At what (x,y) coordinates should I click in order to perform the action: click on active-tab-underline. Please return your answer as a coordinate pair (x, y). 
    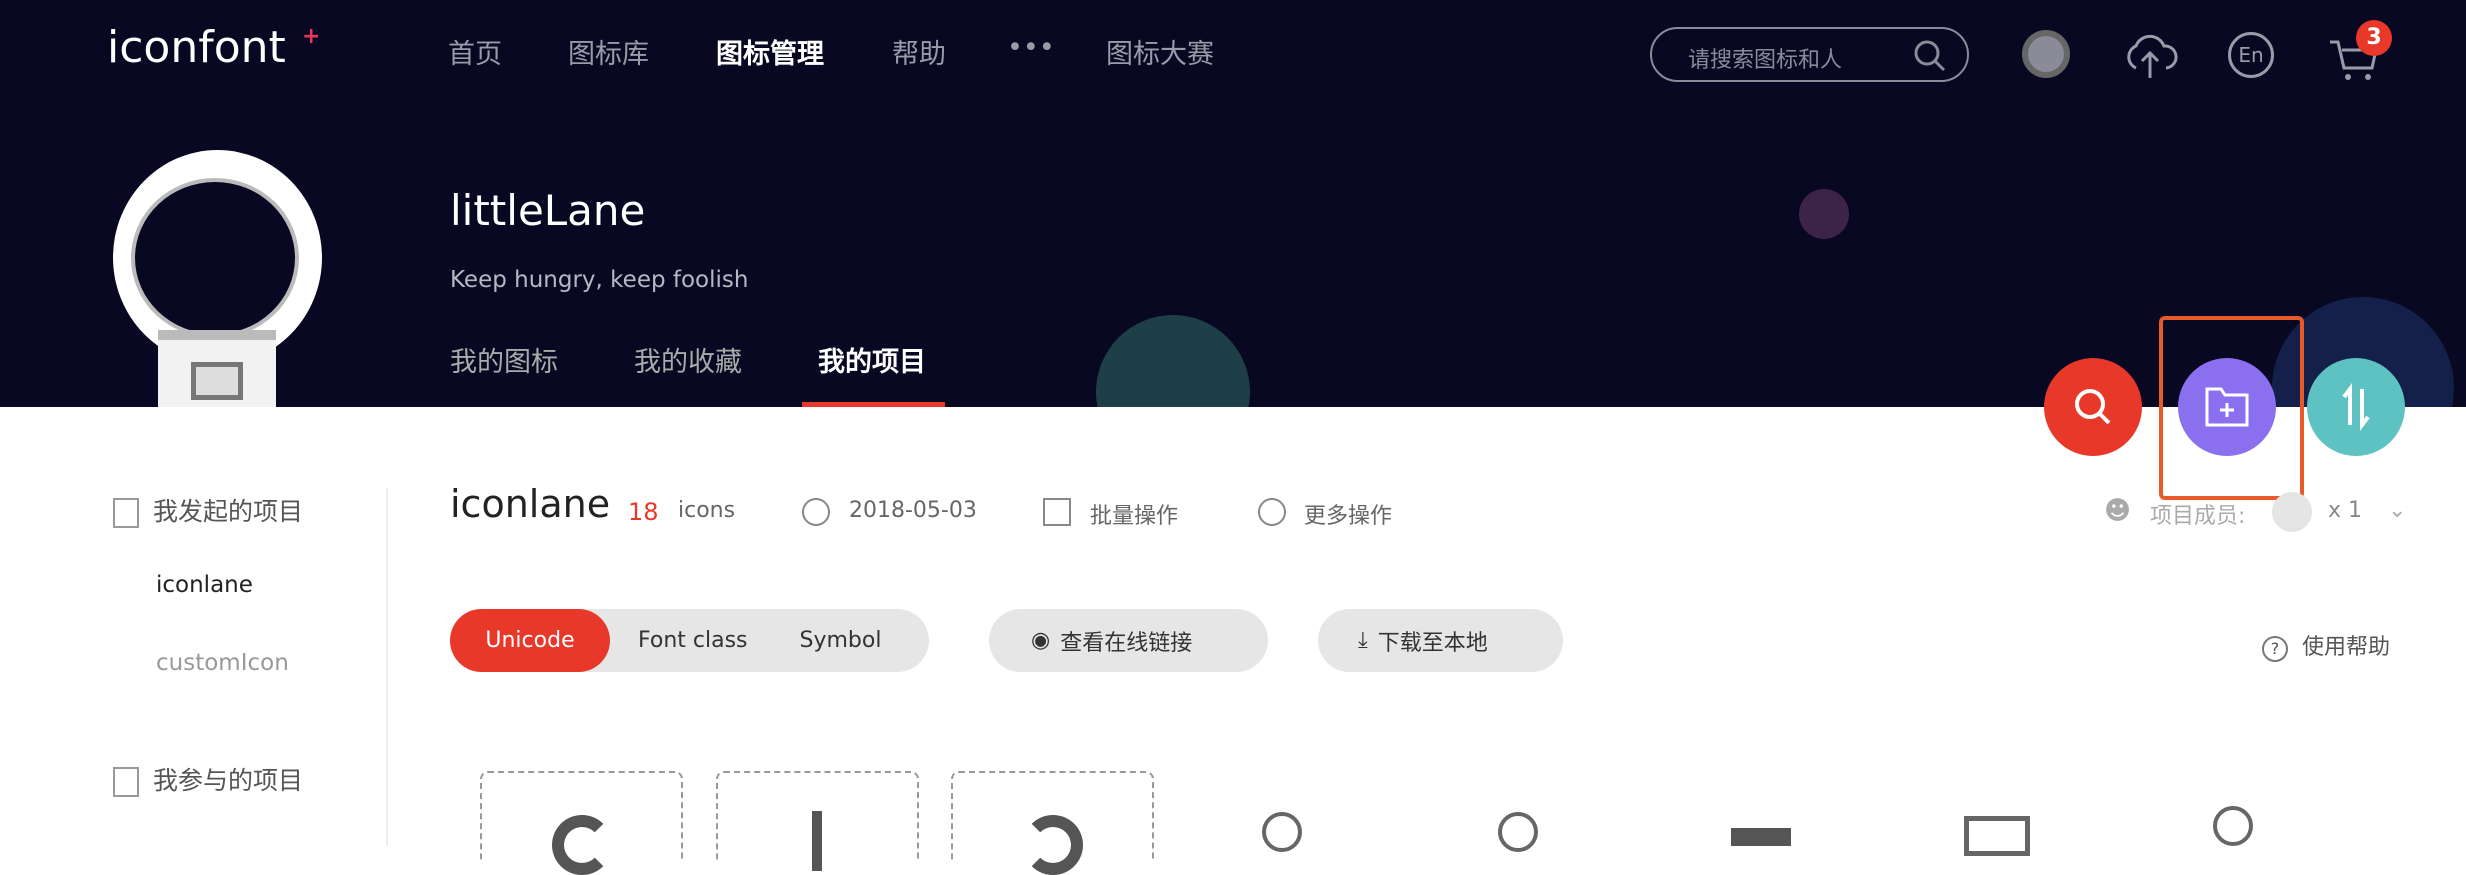
    Looking at the image, I should click on (873, 404).